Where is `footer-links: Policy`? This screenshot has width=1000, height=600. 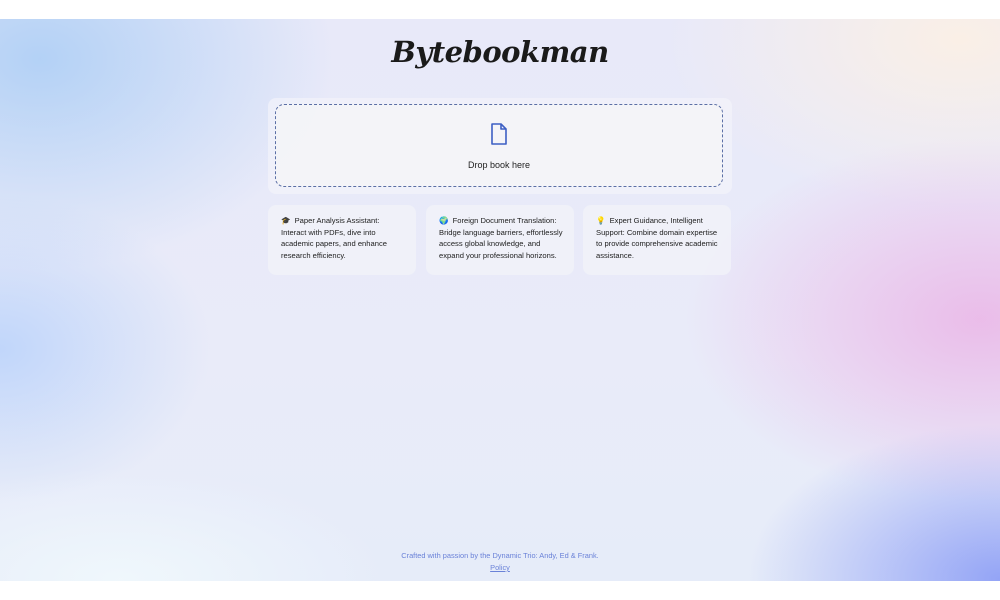
footer-links: Policy is located at coordinates (500, 567).